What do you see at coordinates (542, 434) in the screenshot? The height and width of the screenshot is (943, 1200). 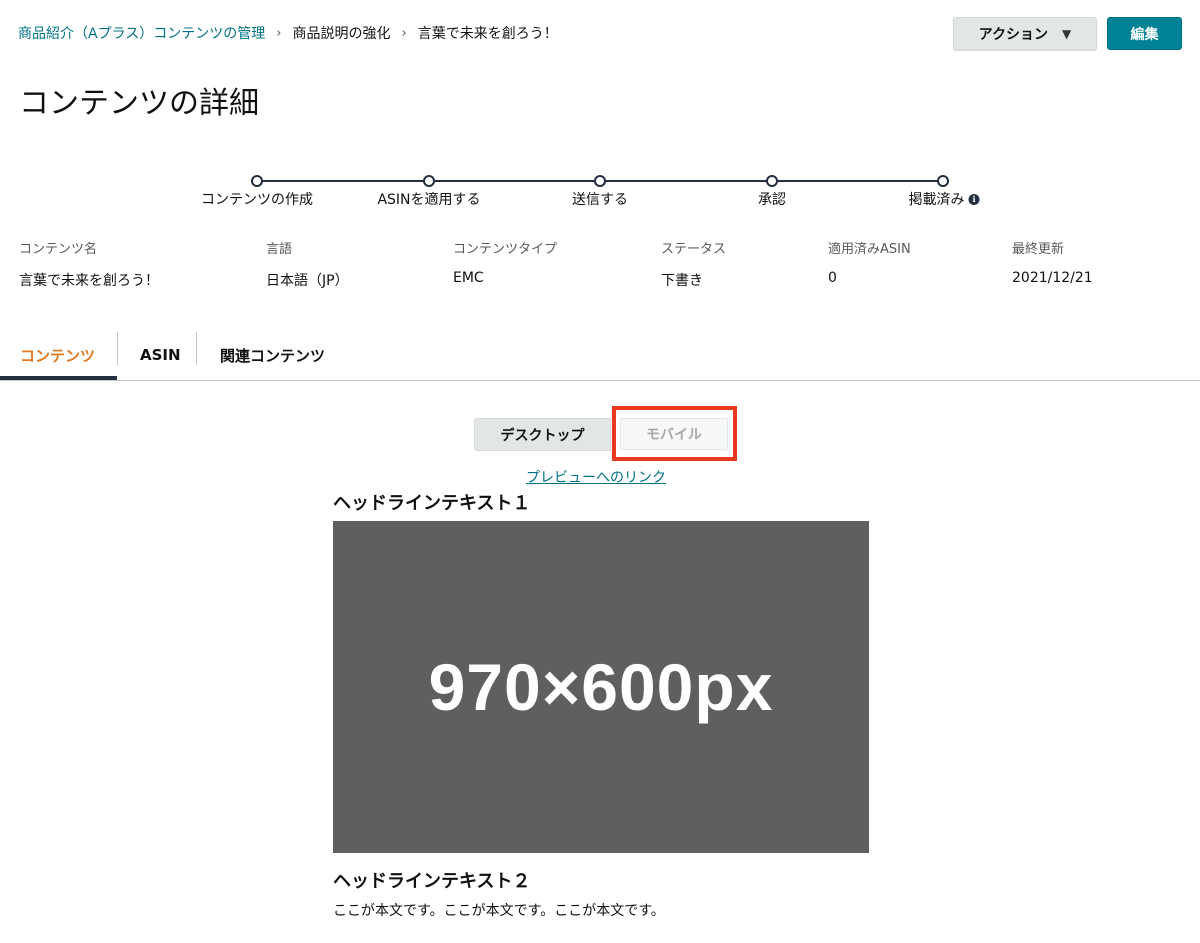 I see `desktop-view-button: デスクトップ` at bounding box center [542, 434].